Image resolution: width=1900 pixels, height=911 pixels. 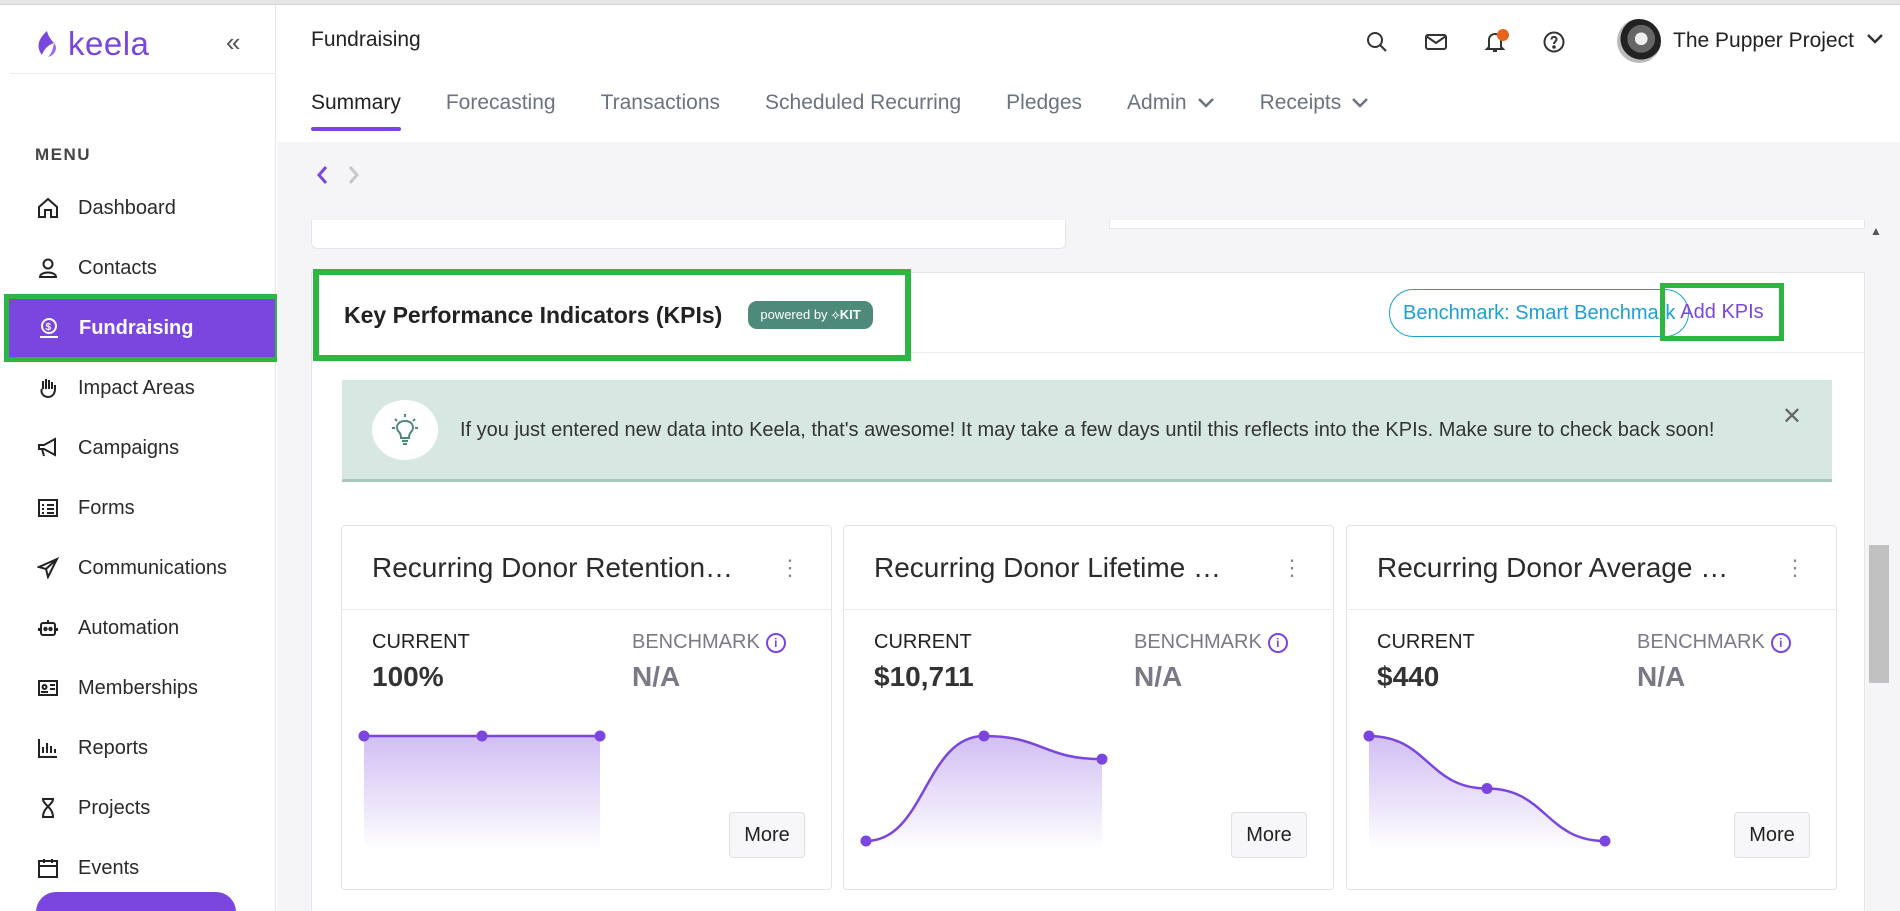 What do you see at coordinates (482, 793) in the screenshot?
I see `sparkline-area` at bounding box center [482, 793].